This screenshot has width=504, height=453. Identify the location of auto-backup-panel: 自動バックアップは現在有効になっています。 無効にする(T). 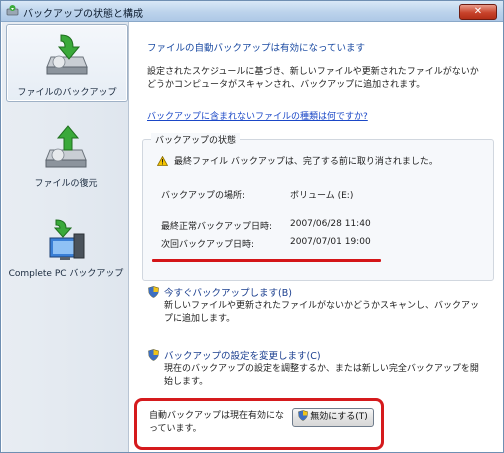
(259, 424).